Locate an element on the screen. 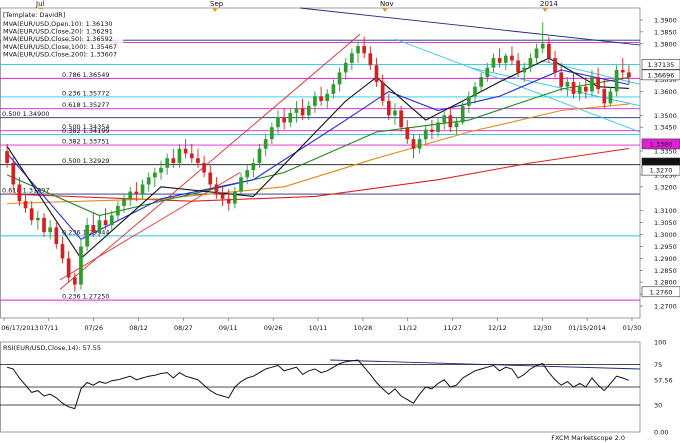  x-tick-label: 01/15/2014 is located at coordinates (586, 328).